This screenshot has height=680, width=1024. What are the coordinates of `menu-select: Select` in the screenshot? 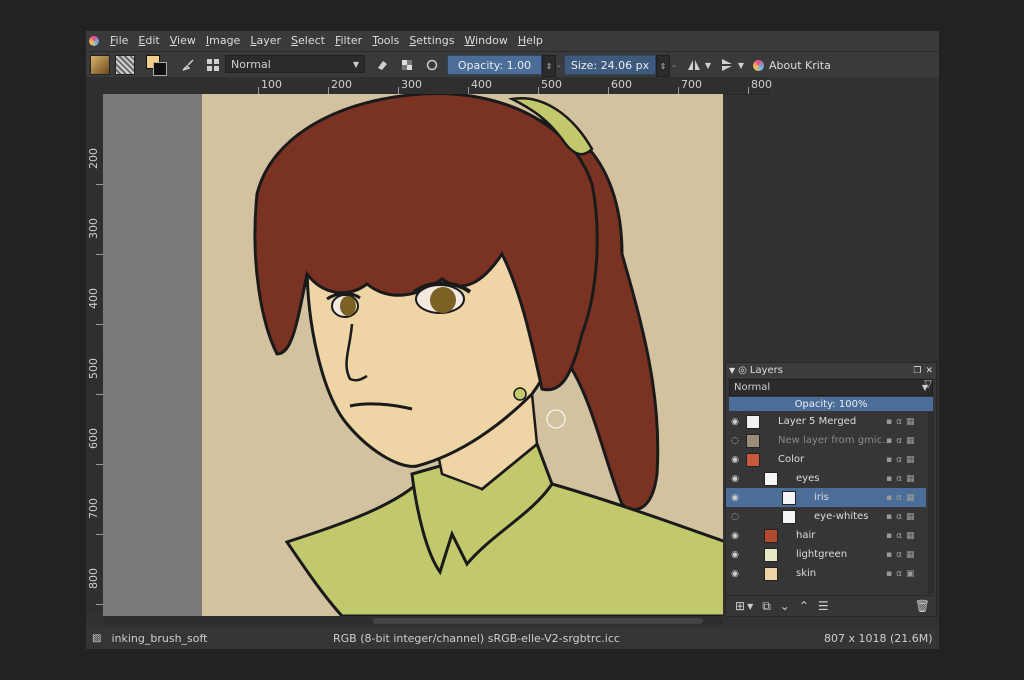 It's located at (308, 41).